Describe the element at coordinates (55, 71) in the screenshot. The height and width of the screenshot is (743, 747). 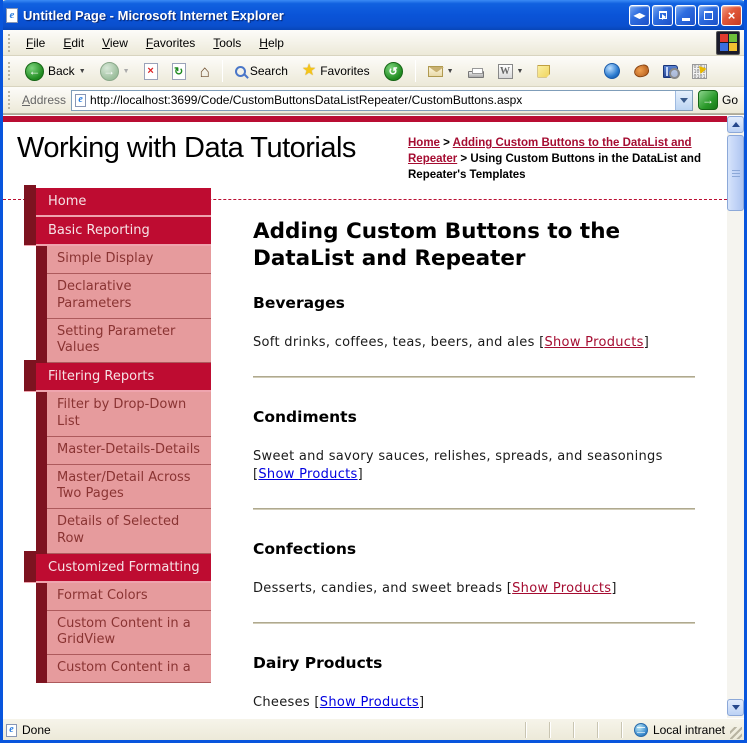
I see `back-button: ← Back ▼` at that location.